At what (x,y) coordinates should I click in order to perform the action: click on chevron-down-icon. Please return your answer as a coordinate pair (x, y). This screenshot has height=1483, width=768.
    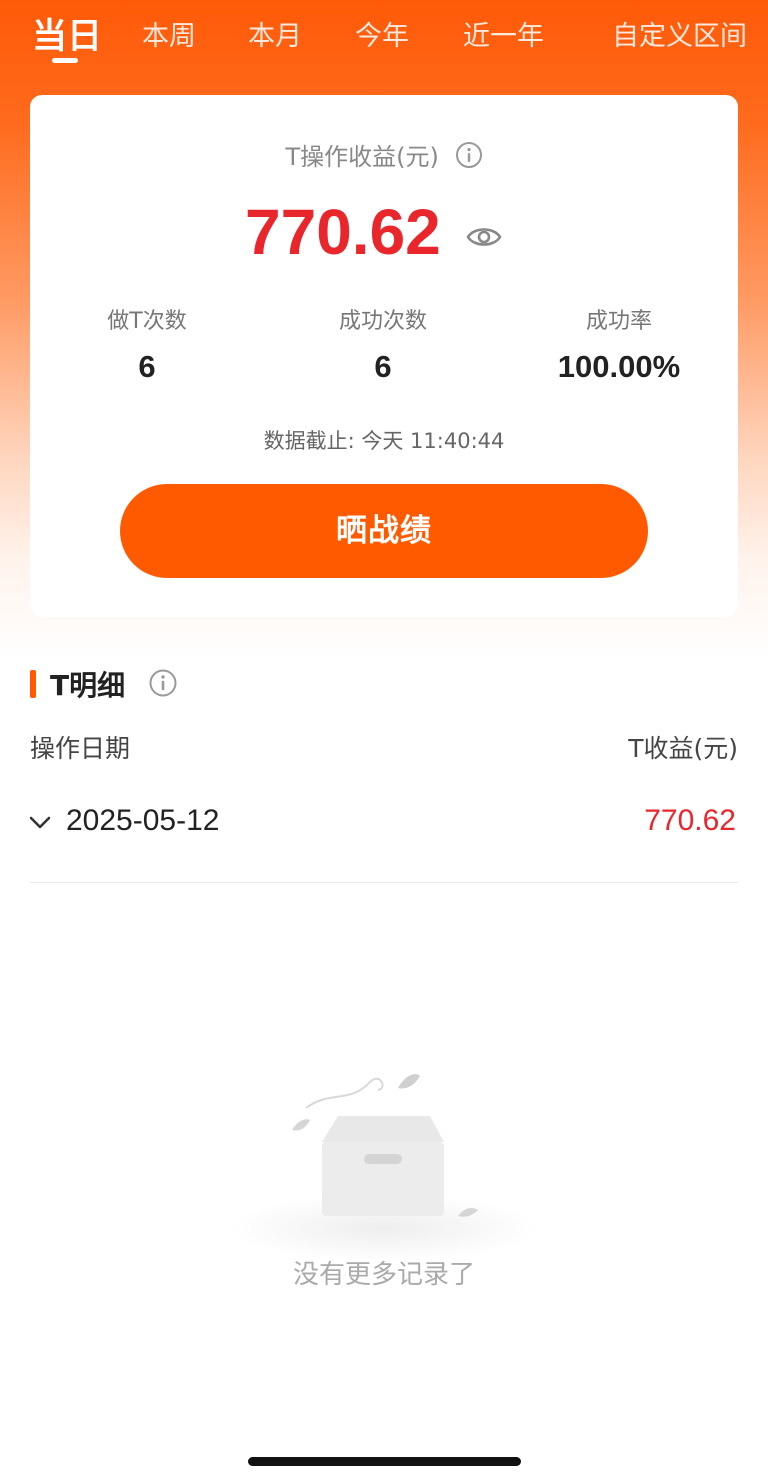
    Looking at the image, I should click on (40, 825).